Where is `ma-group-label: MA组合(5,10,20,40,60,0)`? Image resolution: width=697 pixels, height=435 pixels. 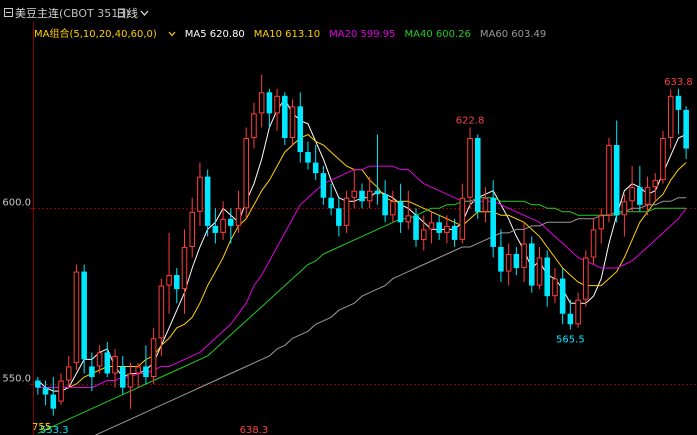
ma-group-label: MA组合(5,10,20,40,60,0) is located at coordinates (95, 34).